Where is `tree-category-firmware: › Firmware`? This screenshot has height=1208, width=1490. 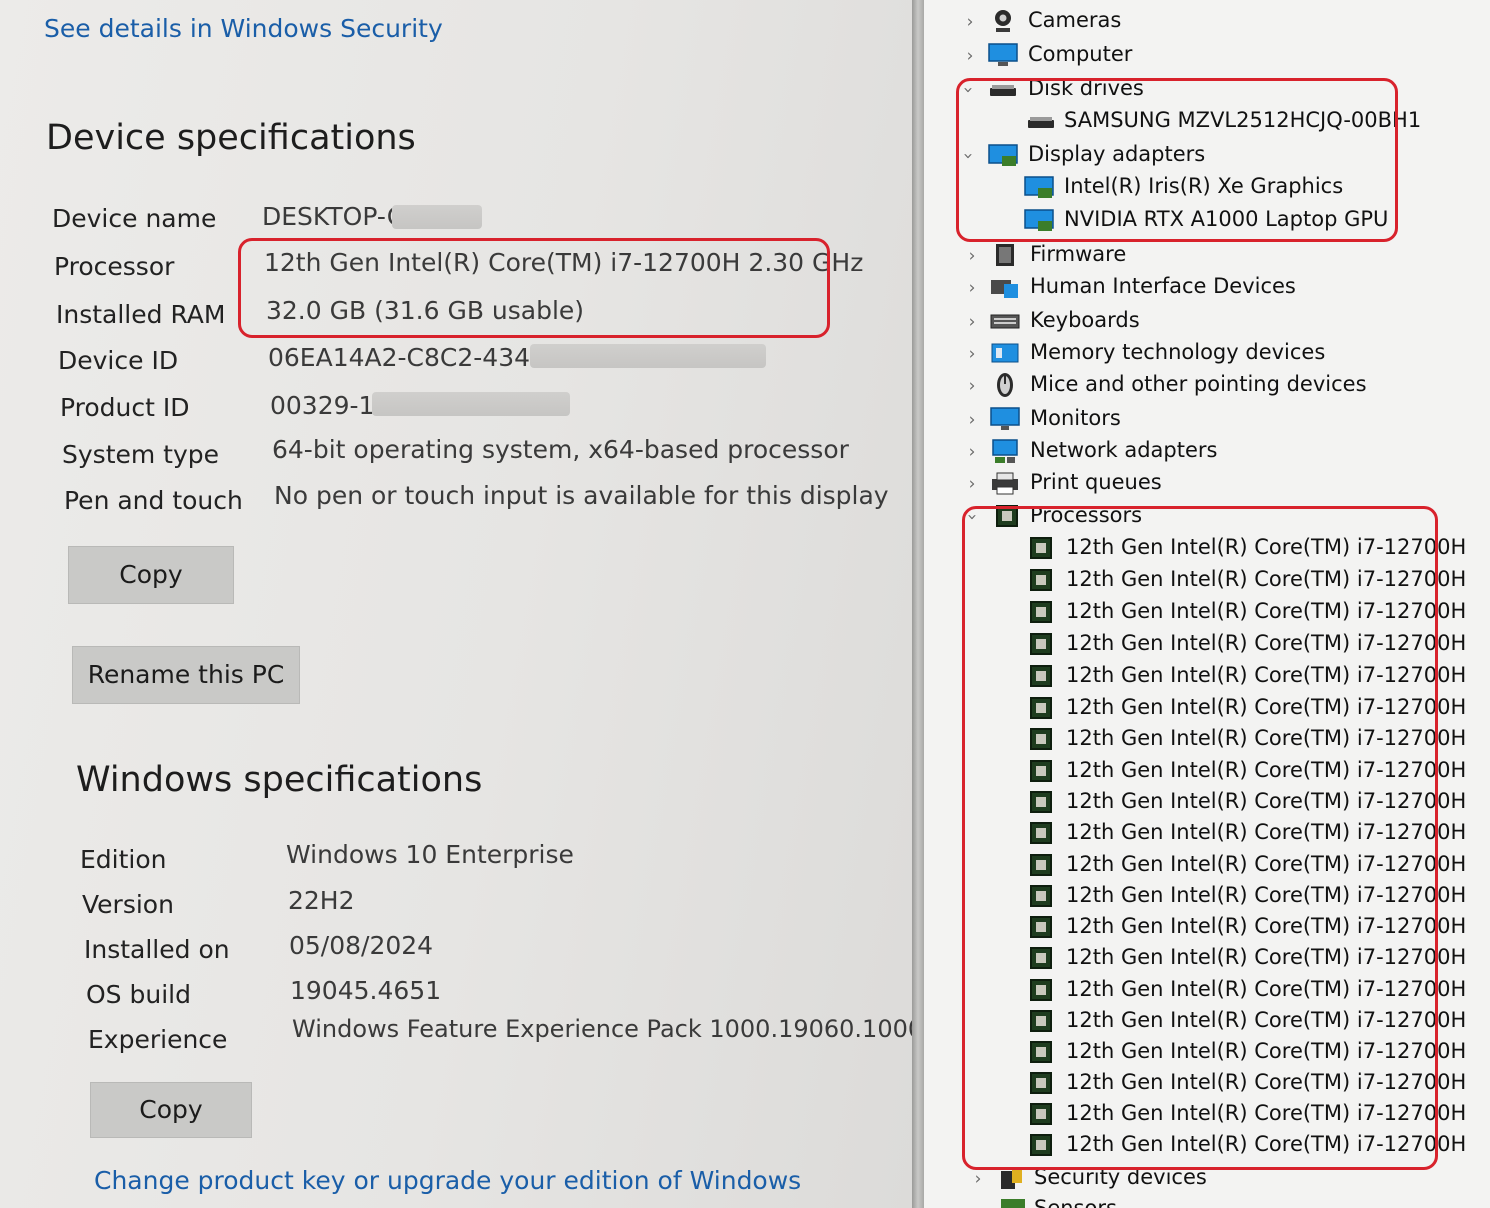 tree-category-firmware: › Firmware is located at coordinates (1207, 256).